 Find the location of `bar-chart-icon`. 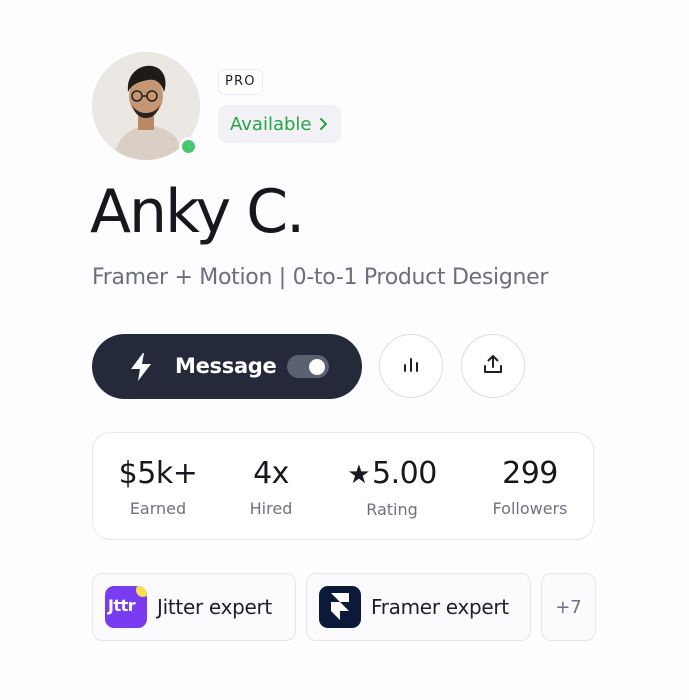

bar-chart-icon is located at coordinates (411, 366).